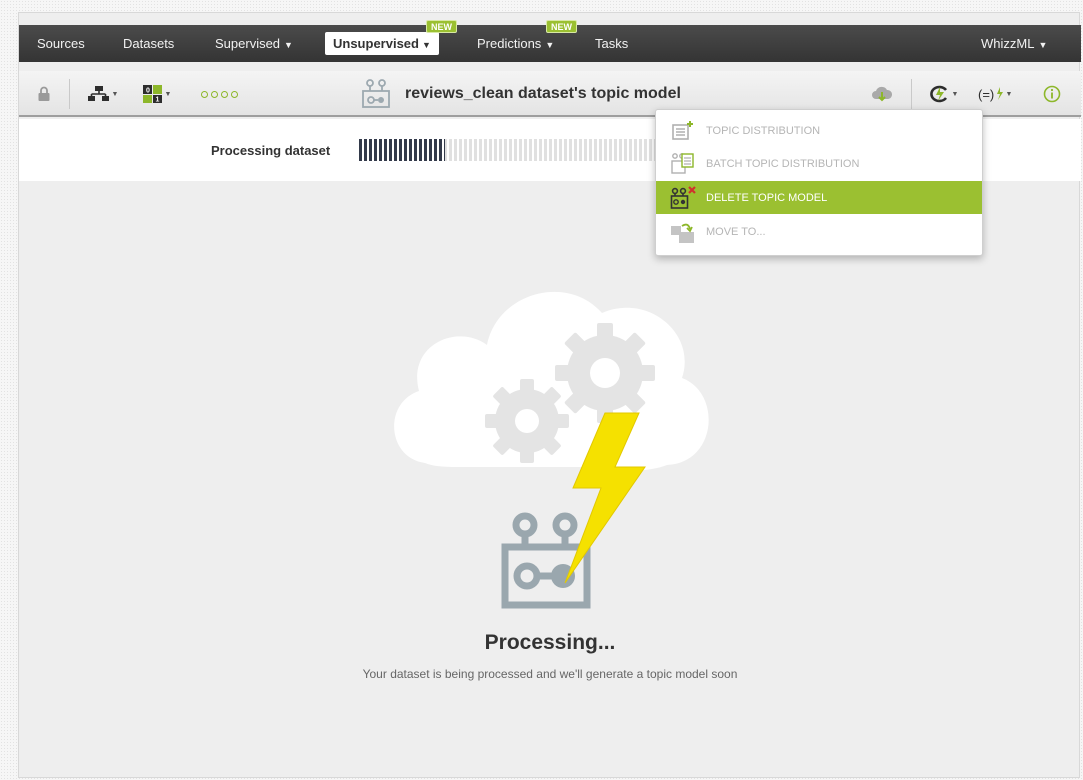  Describe the element at coordinates (441, 26) in the screenshot. I see `new-badge-unsupervised: NEW` at that location.